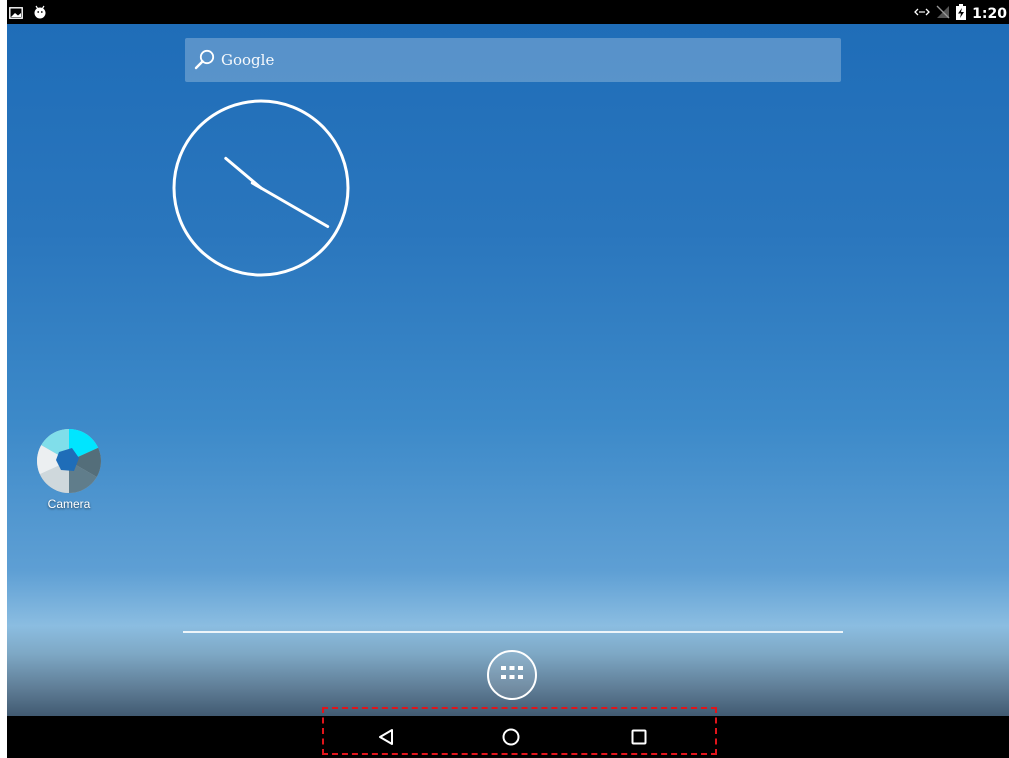 The width and height of the screenshot is (1009, 758). What do you see at coordinates (387, 737) in the screenshot?
I see `back-button` at bounding box center [387, 737].